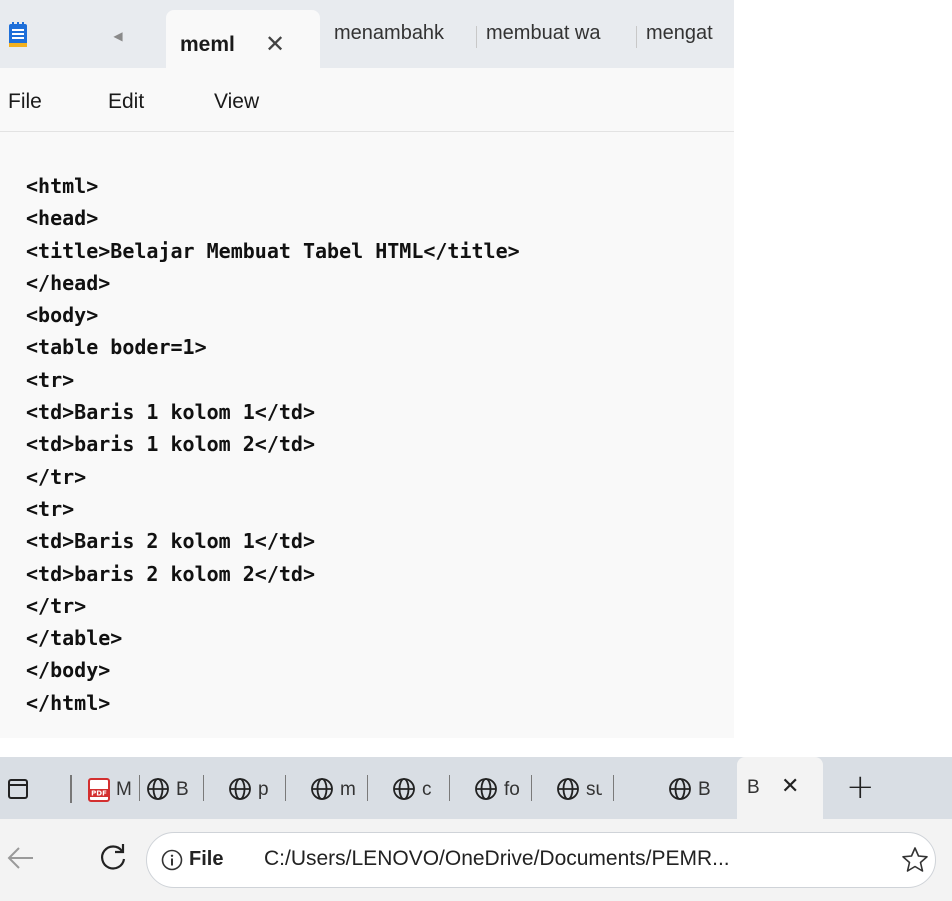 The height and width of the screenshot is (901, 952). I want to click on notepad-tab-label: menambahk, so click(389, 33).